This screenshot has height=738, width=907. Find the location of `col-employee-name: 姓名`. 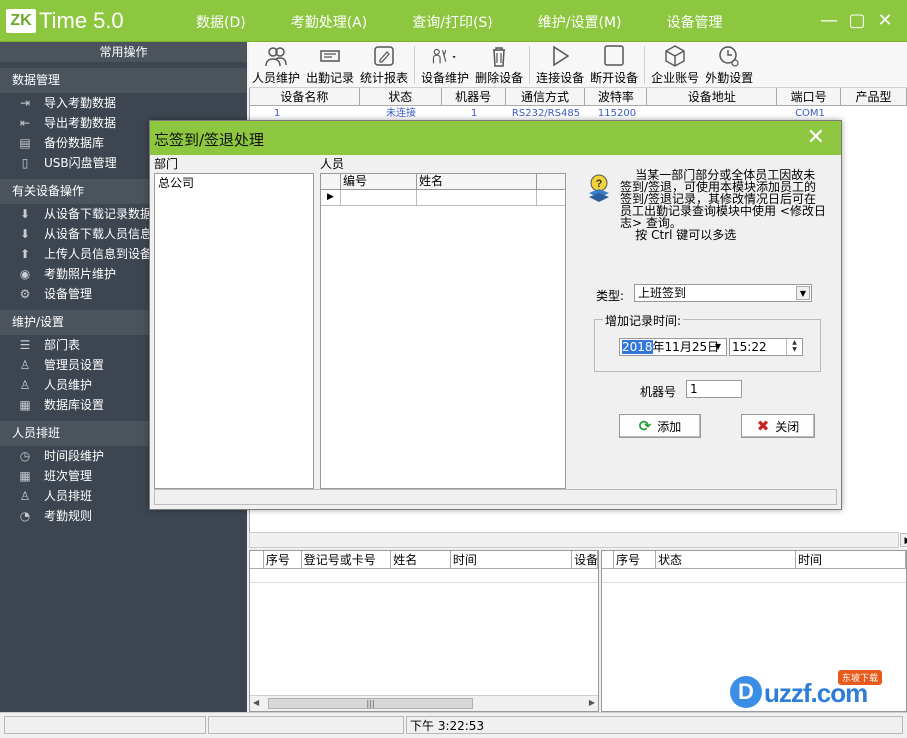

col-employee-name: 姓名 is located at coordinates (477, 181).